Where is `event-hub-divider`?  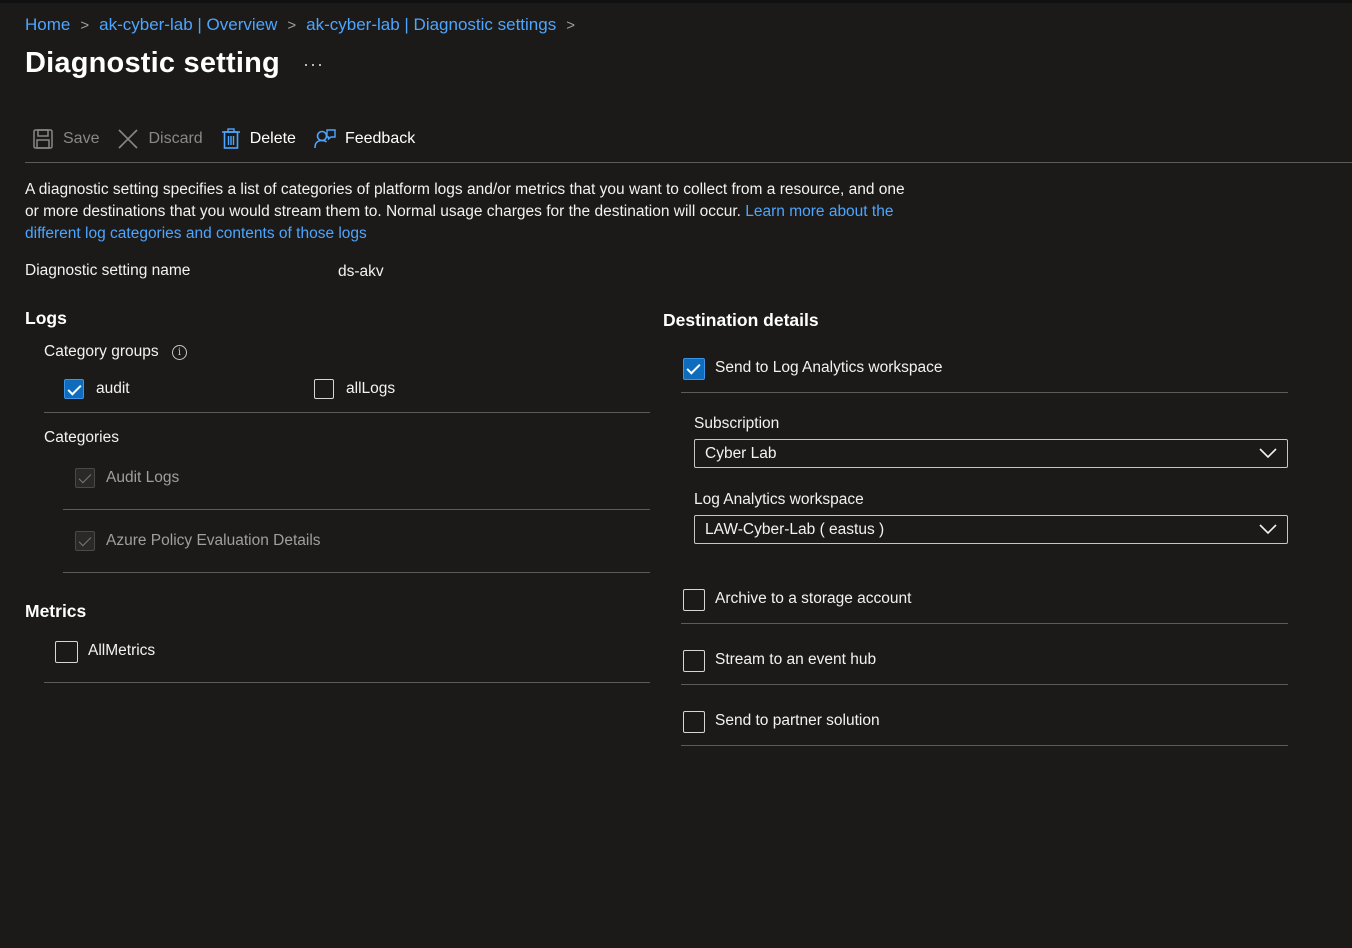
event-hub-divider is located at coordinates (984, 684).